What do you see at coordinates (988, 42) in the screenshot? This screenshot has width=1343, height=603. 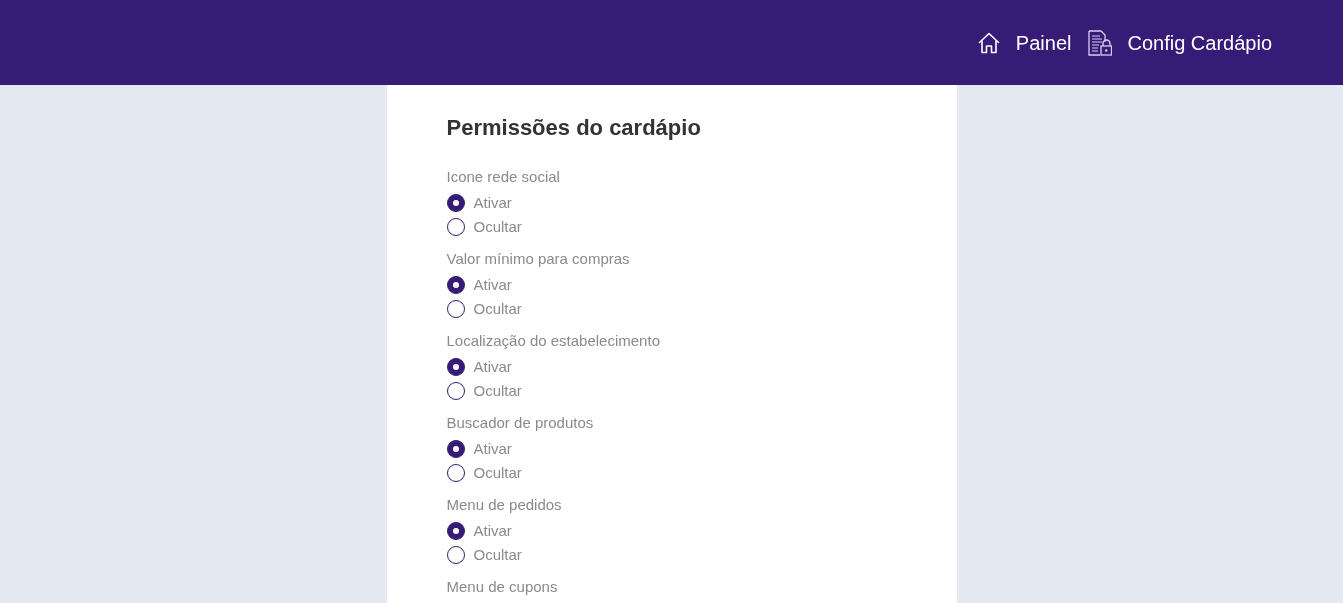 I see `home-icon` at bounding box center [988, 42].